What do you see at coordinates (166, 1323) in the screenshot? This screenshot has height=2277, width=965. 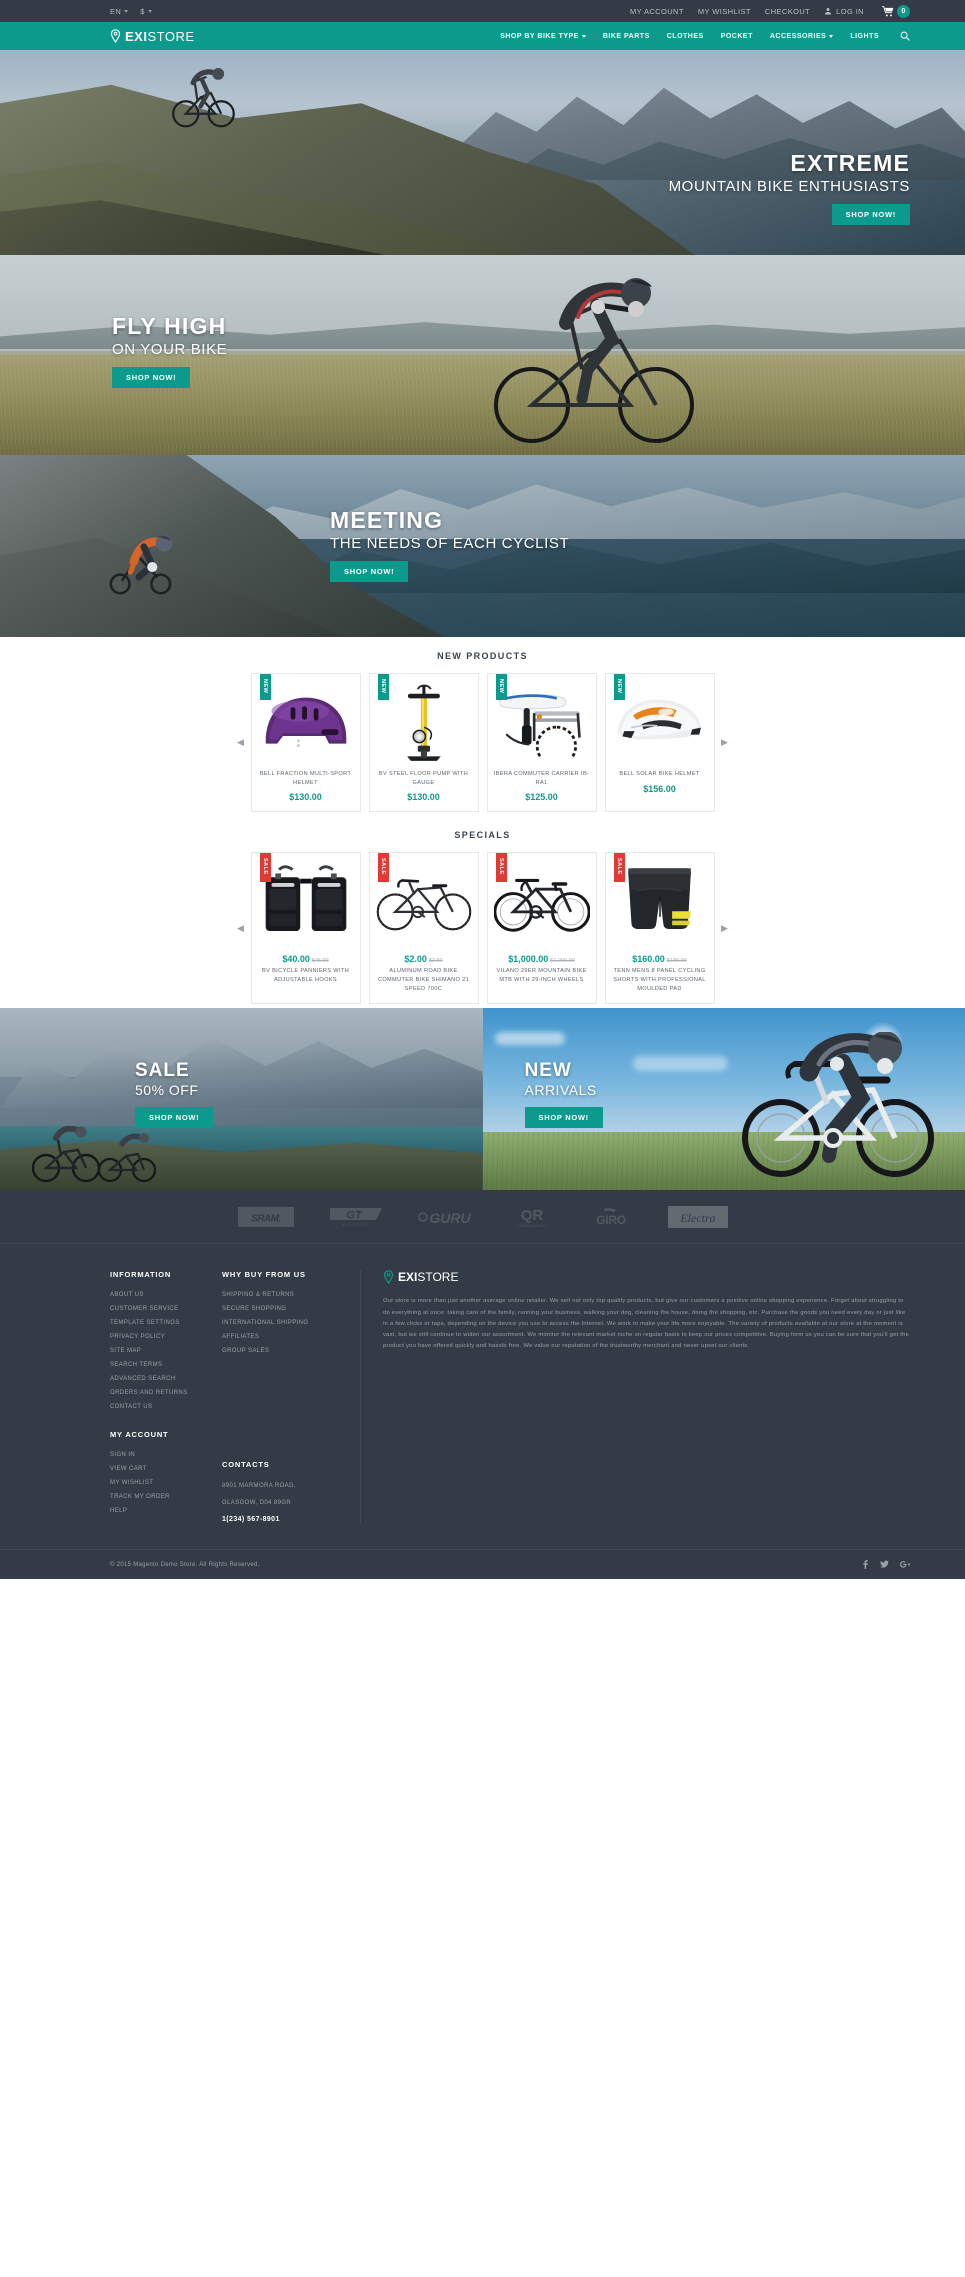 I see `footer-link-template-settings: TEMPLATE SETTINGS` at bounding box center [166, 1323].